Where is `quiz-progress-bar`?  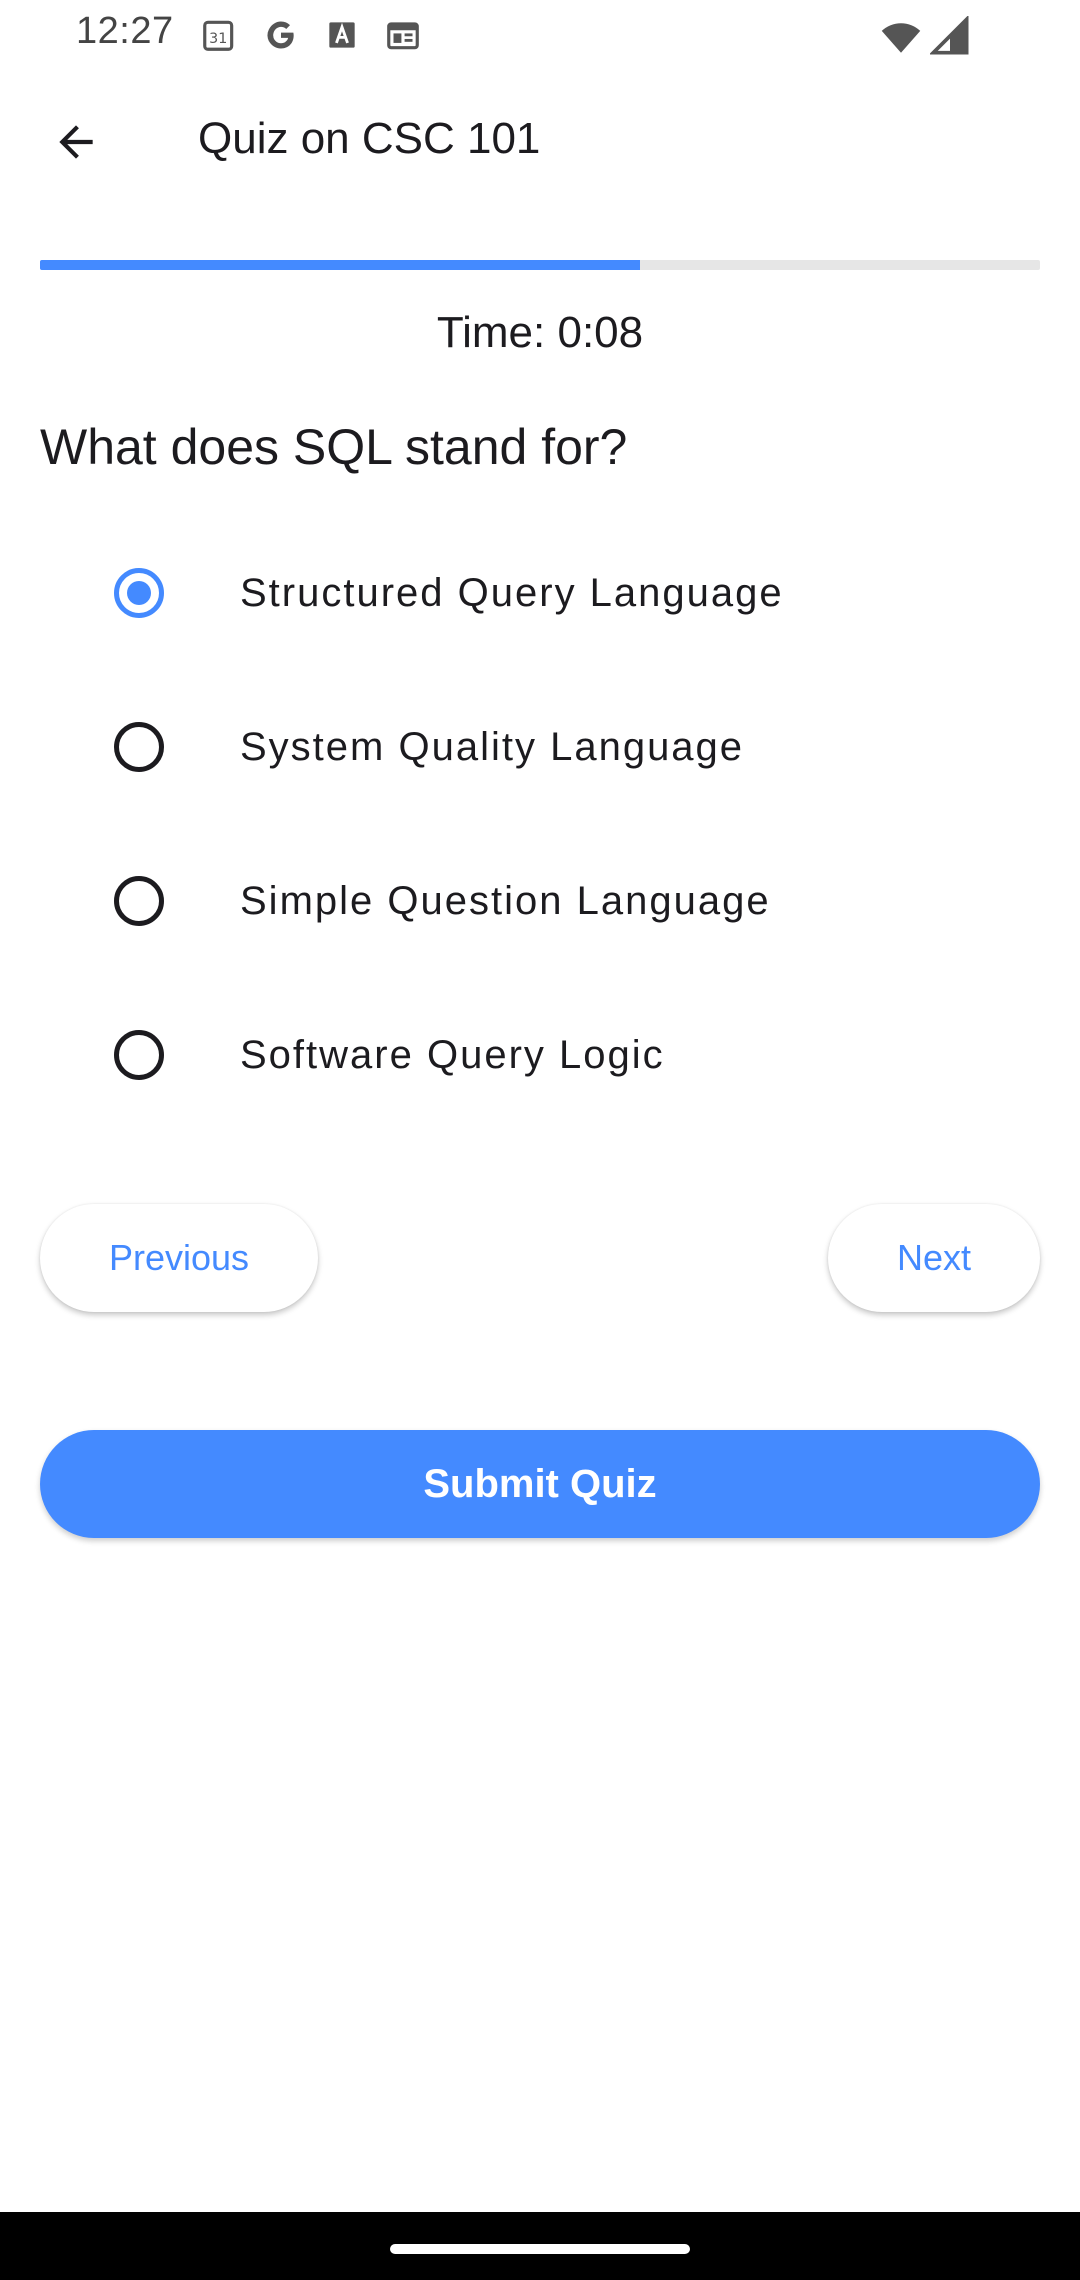 quiz-progress-bar is located at coordinates (540, 265).